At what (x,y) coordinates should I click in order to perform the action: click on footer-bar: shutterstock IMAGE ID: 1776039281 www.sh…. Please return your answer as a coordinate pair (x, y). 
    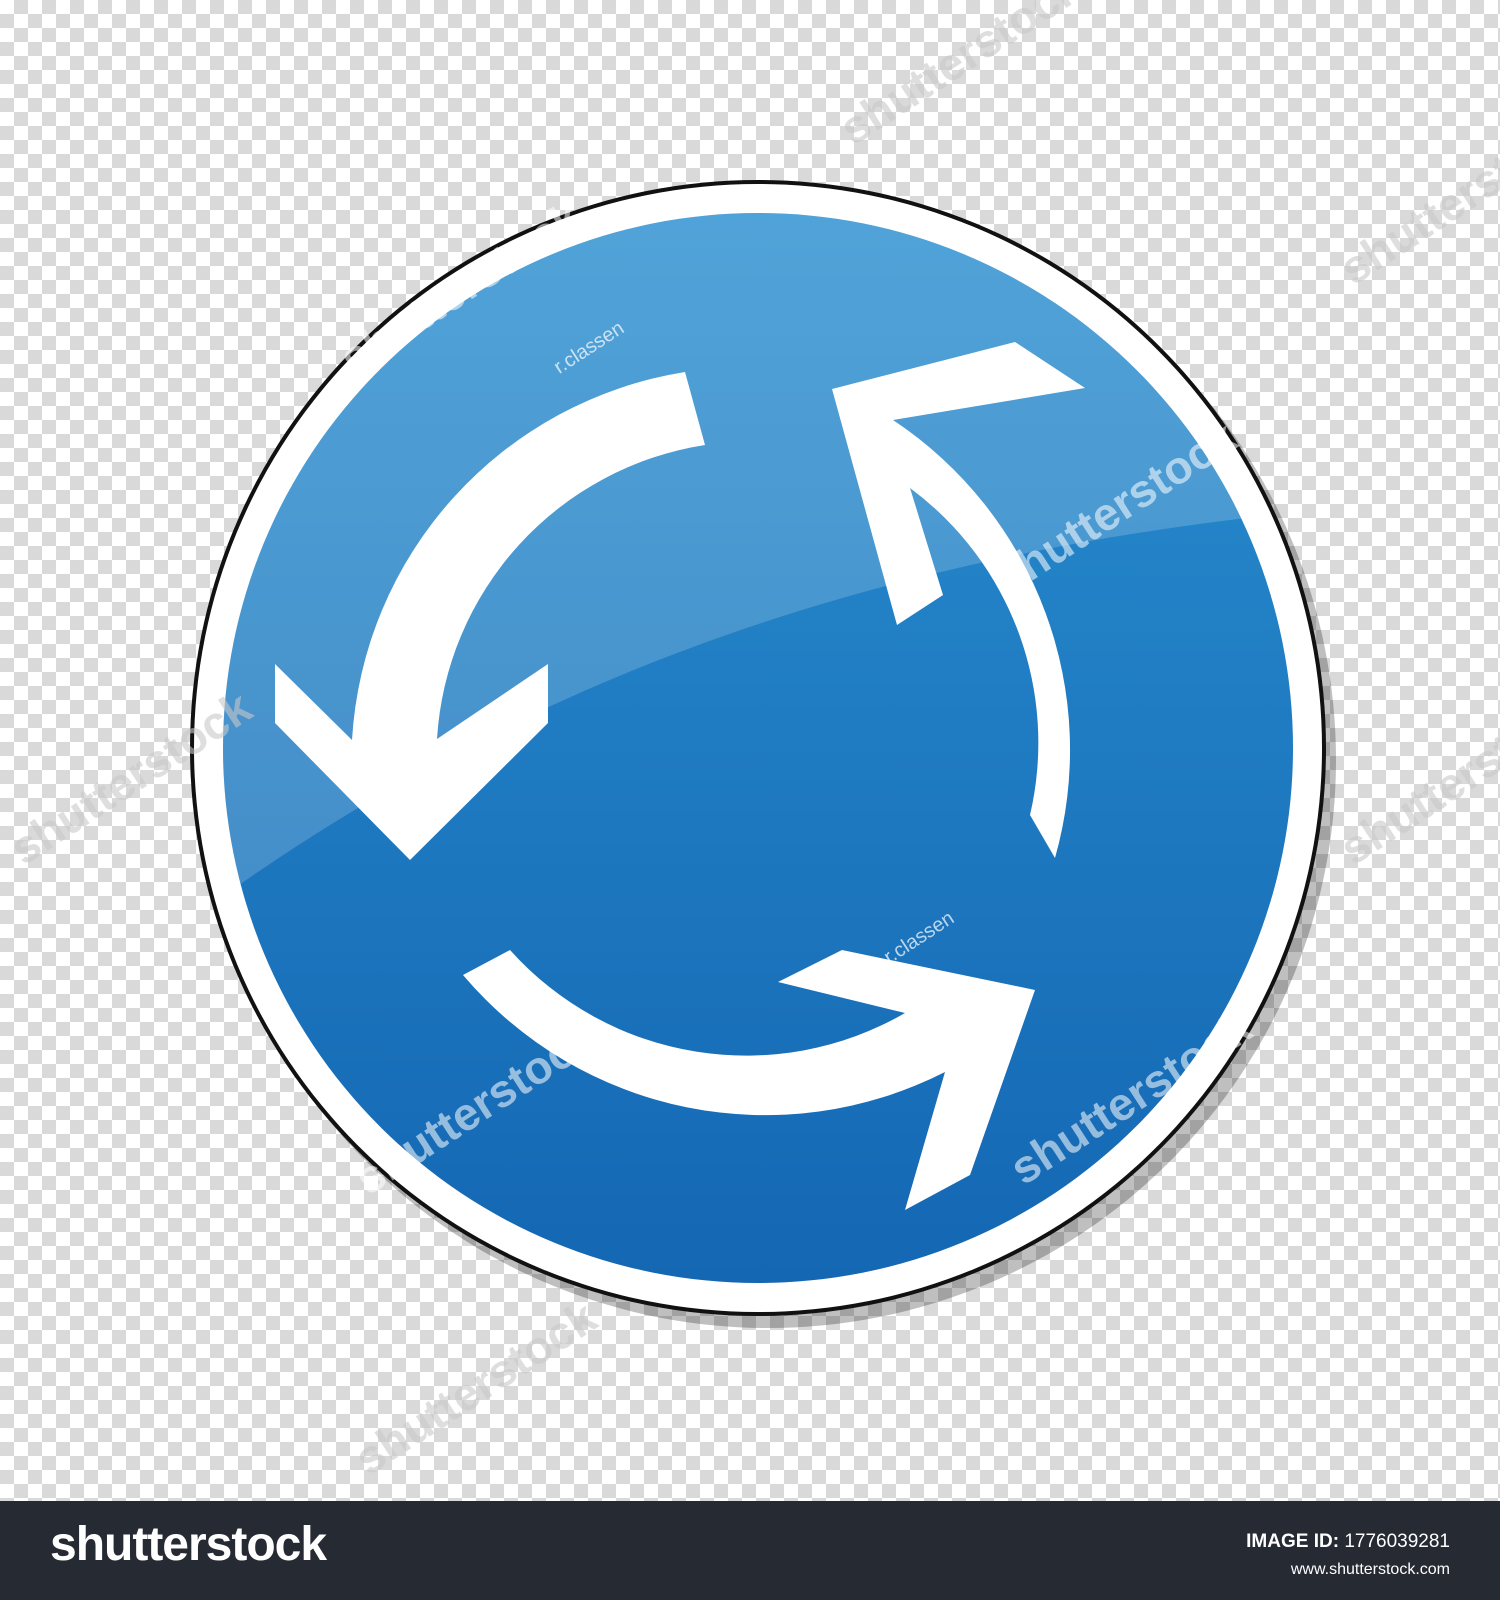
    Looking at the image, I should click on (750, 1550).